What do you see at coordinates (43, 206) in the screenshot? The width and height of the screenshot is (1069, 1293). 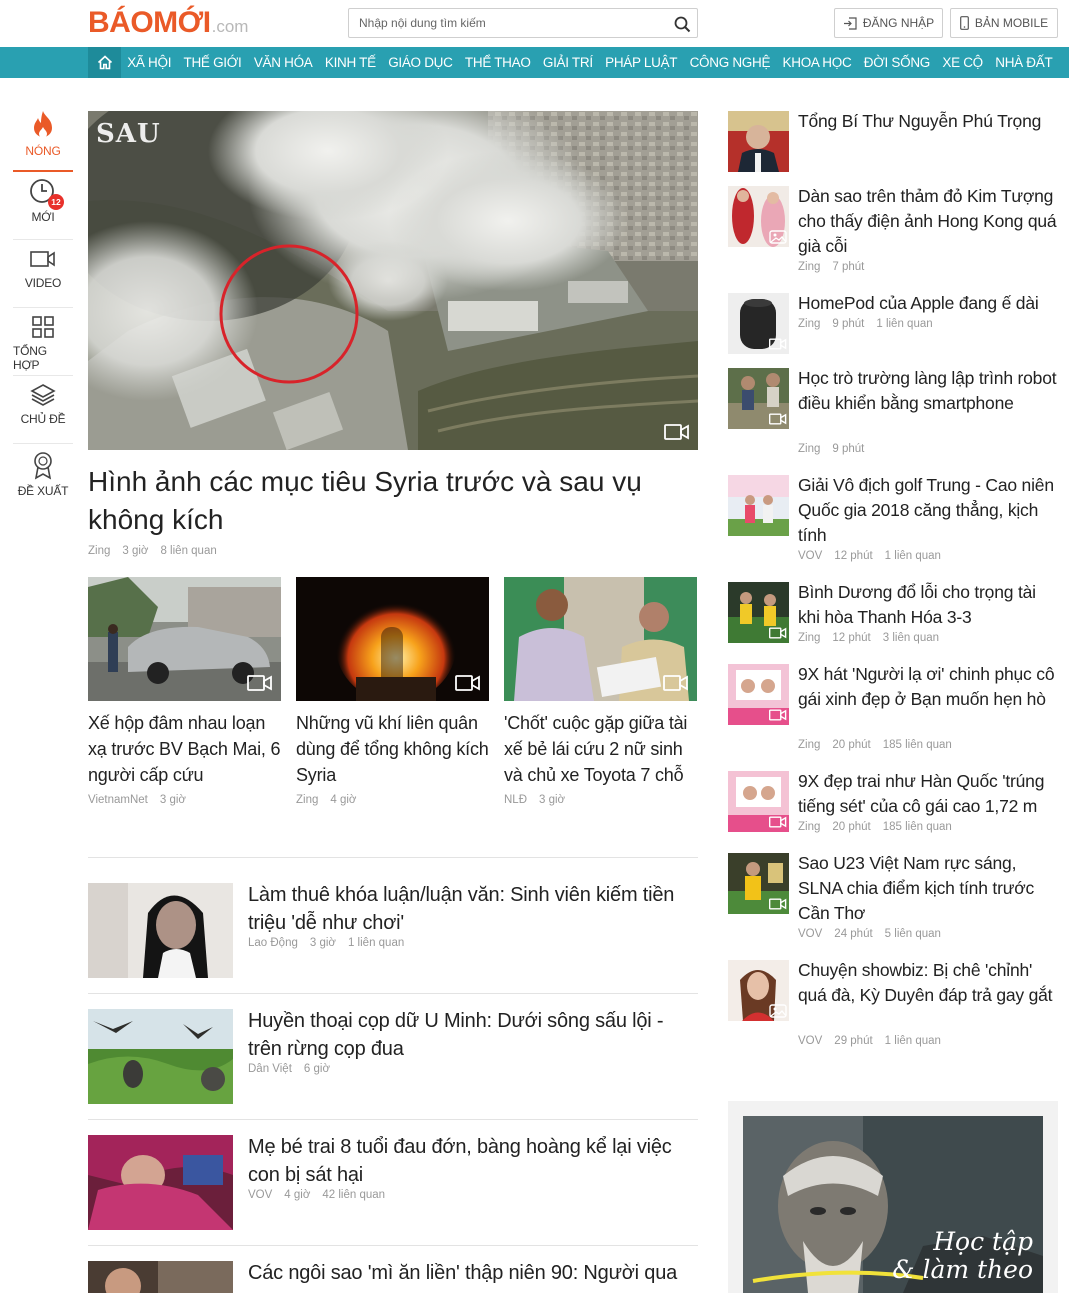 I see `rail-item-new: 12 MỚI` at bounding box center [43, 206].